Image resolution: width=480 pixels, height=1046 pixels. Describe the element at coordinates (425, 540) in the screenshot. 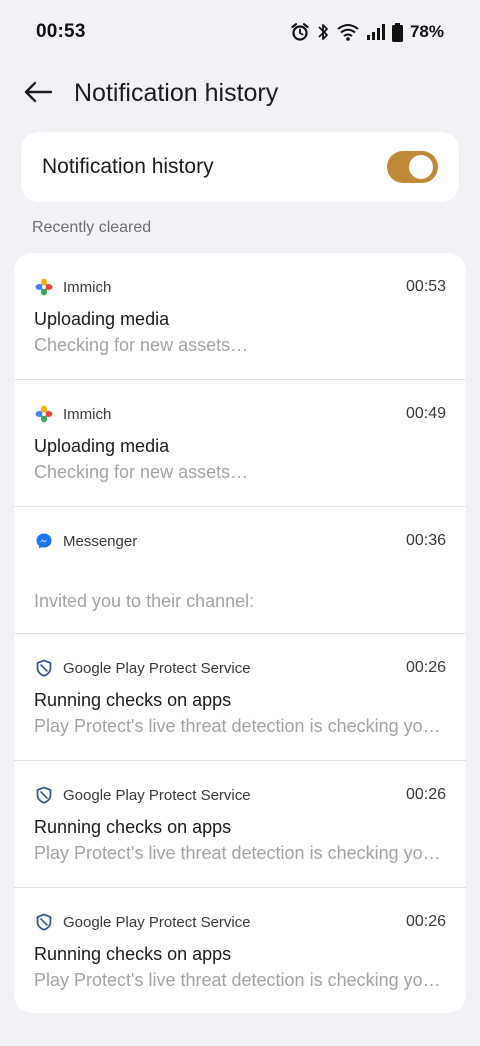

I see `notification-time: 00:36` at that location.